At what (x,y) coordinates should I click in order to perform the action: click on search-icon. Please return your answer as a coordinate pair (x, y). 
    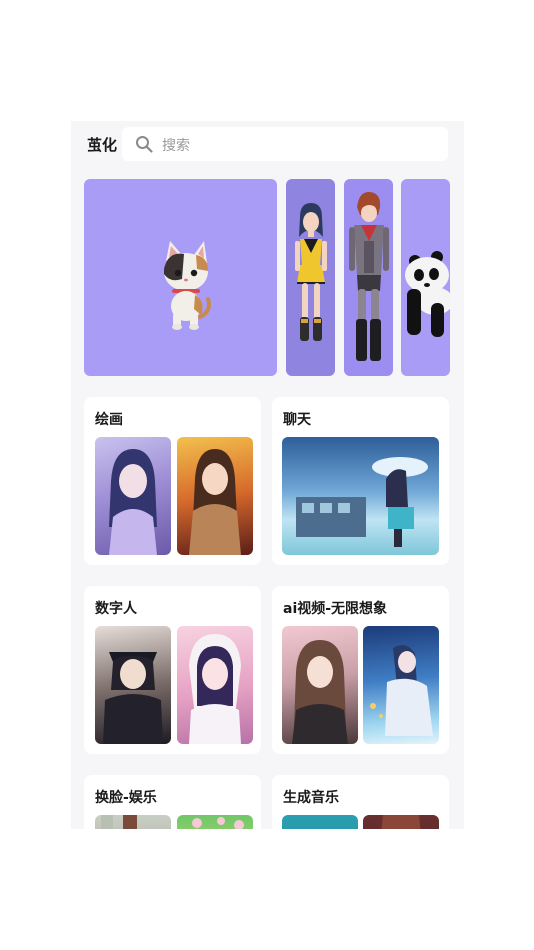
    Looking at the image, I should click on (144, 144).